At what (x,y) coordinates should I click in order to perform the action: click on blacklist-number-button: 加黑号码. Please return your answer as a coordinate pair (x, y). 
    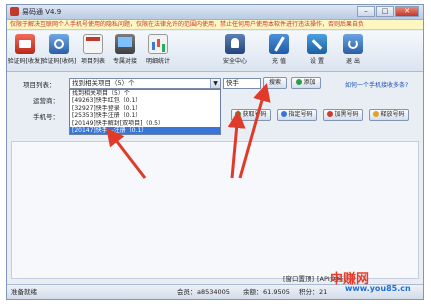
    Looking at the image, I should click on (343, 115).